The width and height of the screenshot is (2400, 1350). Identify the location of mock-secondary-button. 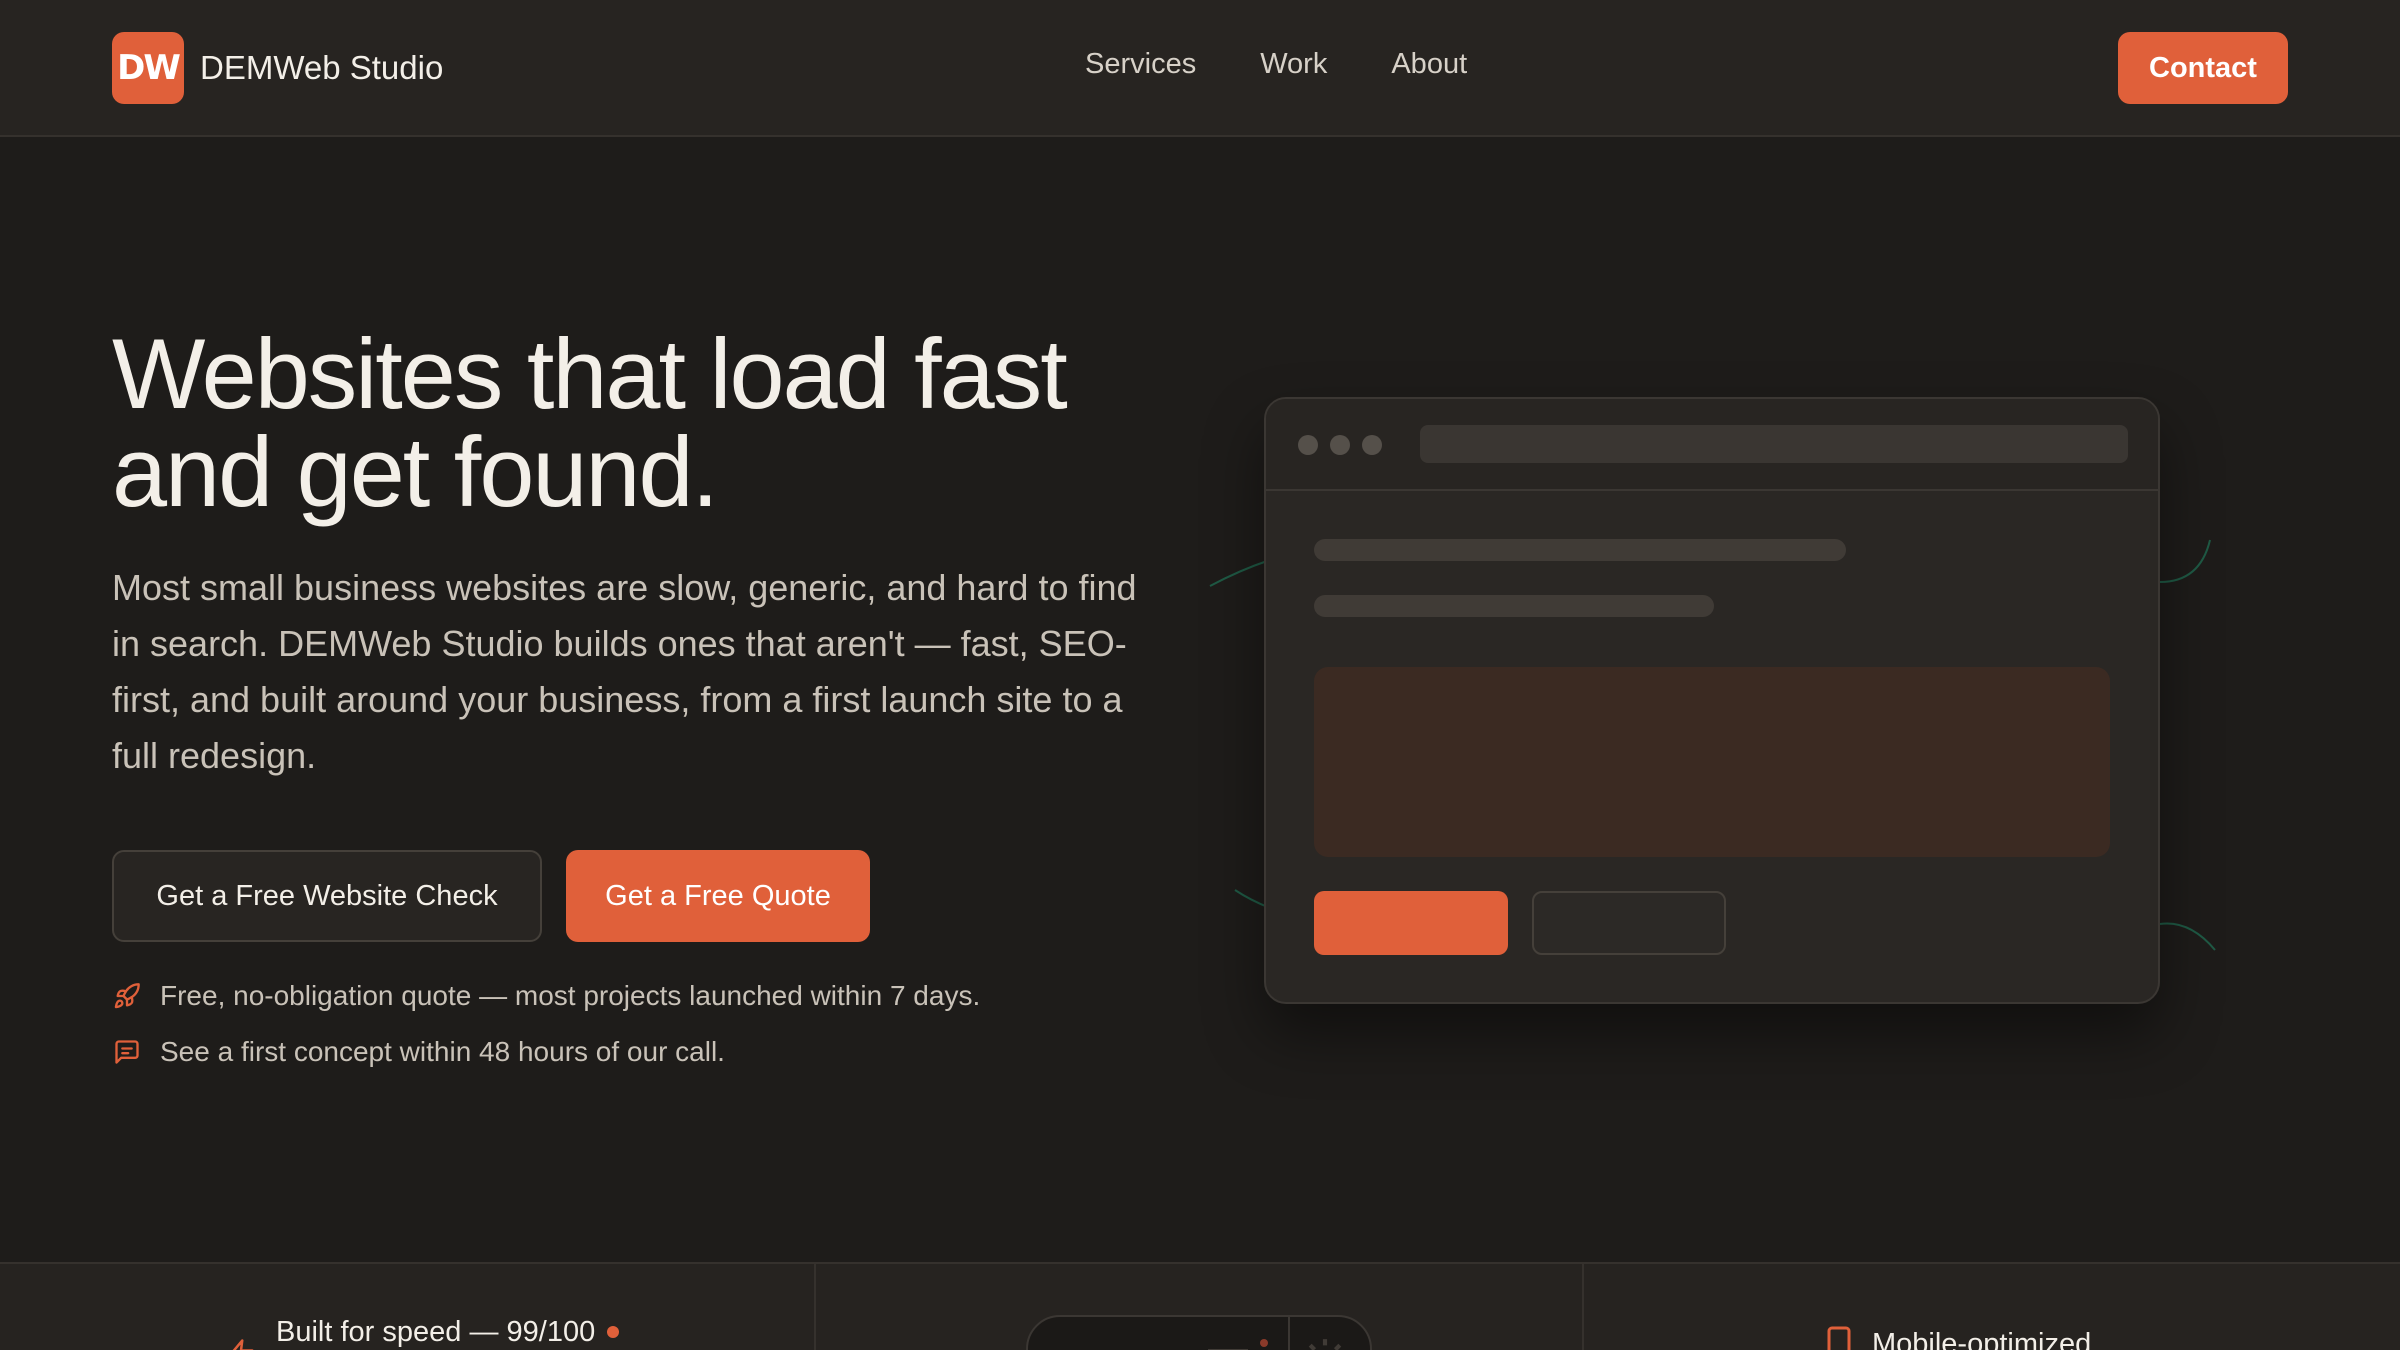
(1629, 923).